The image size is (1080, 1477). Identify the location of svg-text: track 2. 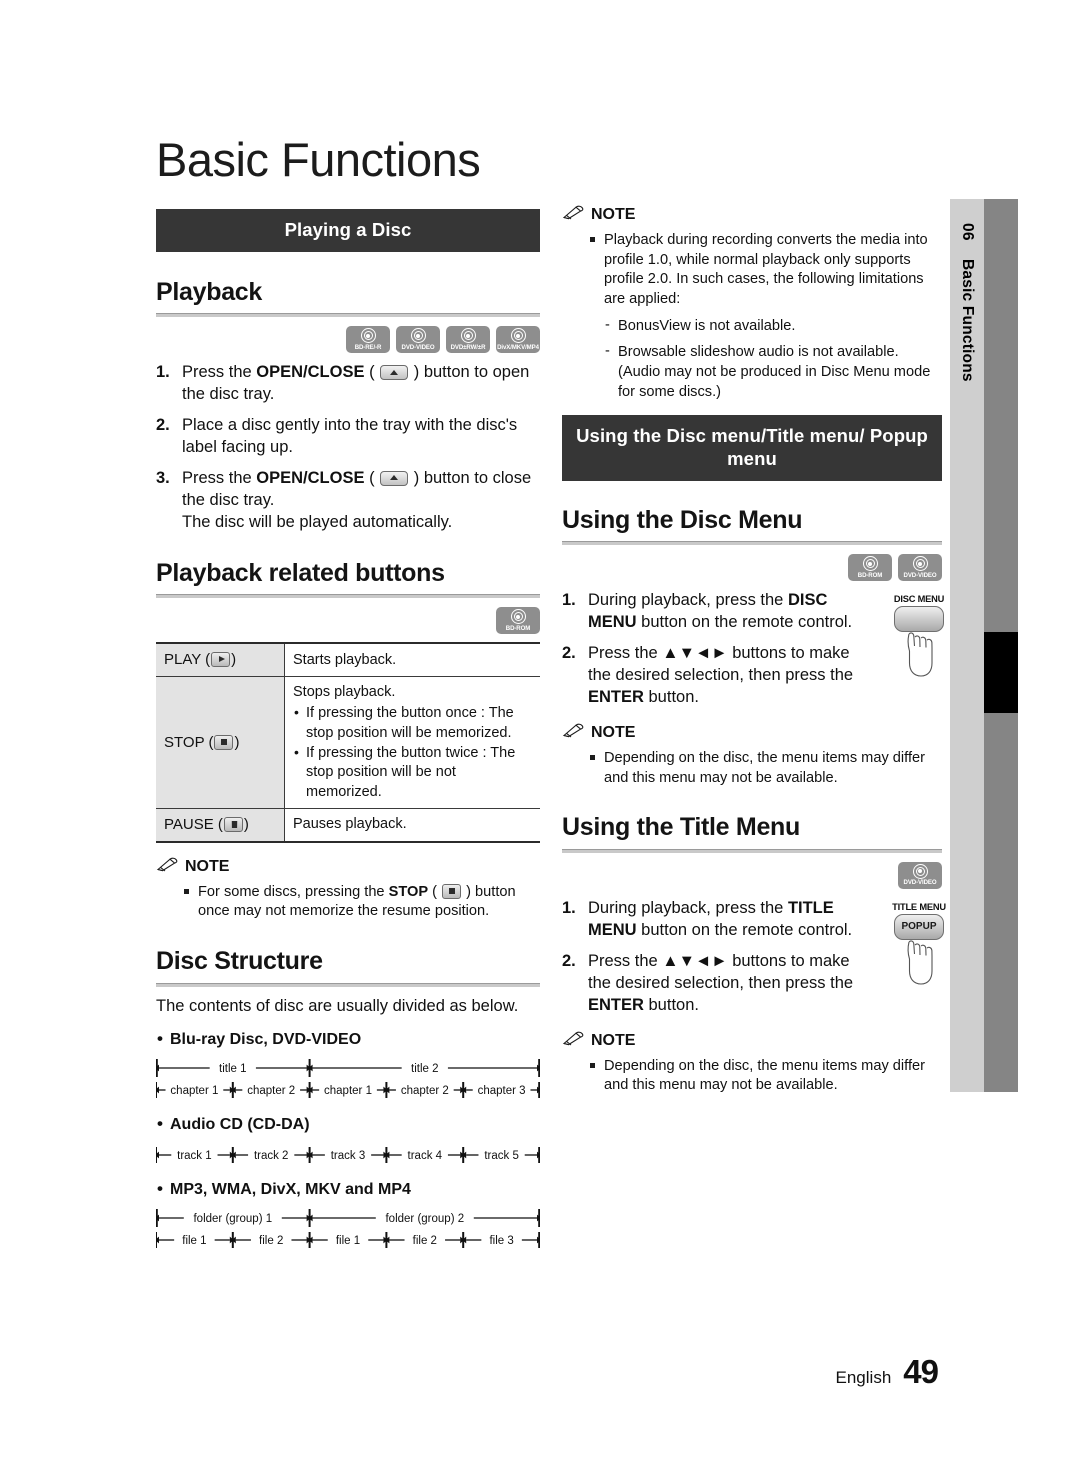
(271, 1156).